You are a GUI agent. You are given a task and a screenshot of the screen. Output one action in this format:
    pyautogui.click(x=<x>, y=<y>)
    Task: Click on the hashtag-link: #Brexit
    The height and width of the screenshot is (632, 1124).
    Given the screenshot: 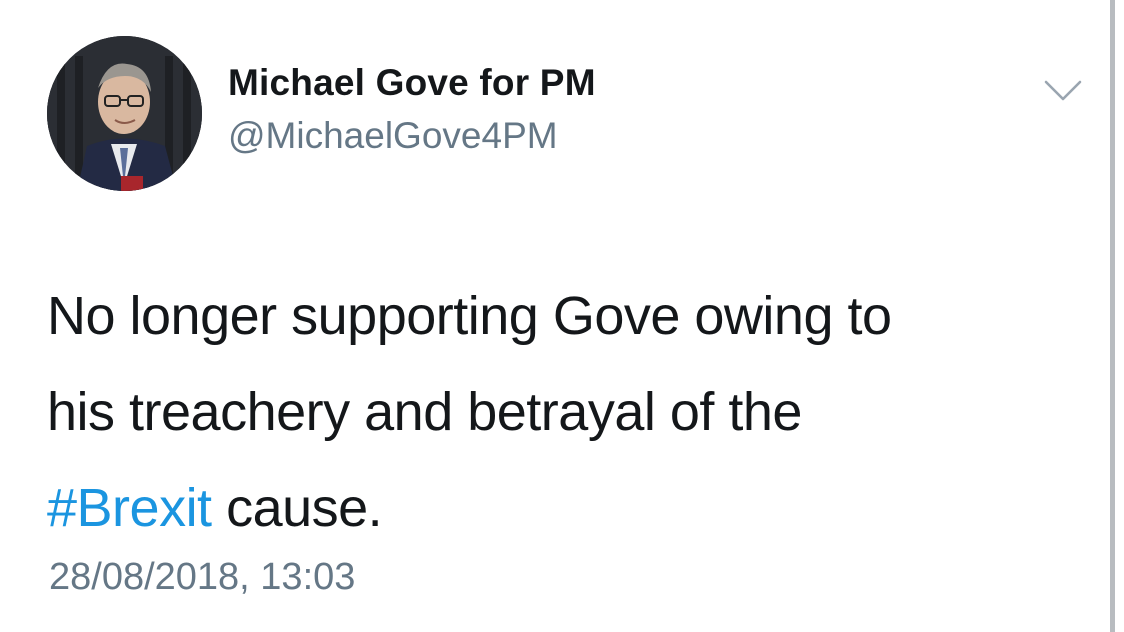 What is the action you would take?
    pyautogui.click(x=129, y=508)
    